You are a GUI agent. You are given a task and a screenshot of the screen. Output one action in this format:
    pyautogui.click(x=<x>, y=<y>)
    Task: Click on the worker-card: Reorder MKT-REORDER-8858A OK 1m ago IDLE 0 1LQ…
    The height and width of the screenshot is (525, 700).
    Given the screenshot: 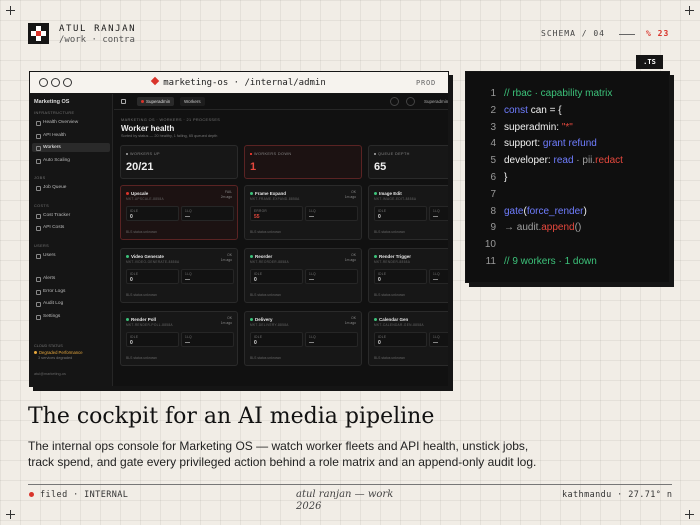 What is the action you would take?
    pyautogui.click(x=303, y=275)
    